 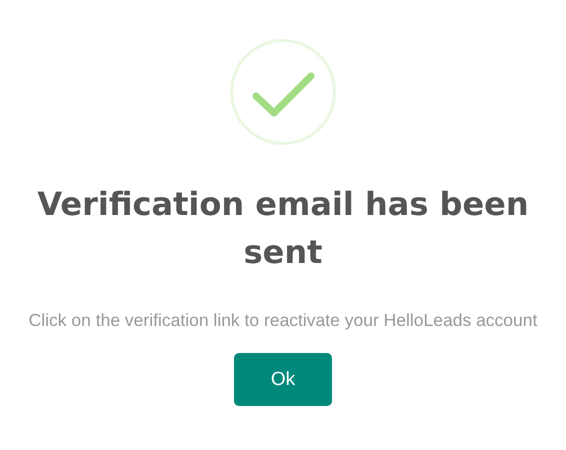 I want to click on check-icon, so click(x=283, y=92).